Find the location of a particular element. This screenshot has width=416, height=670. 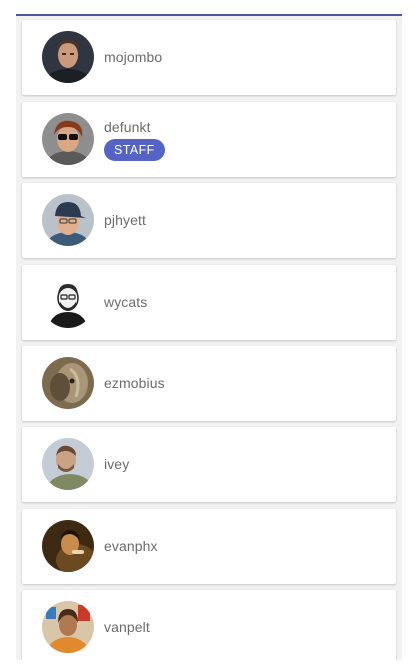

user-card-wycats: wycats is located at coordinates (209, 302).